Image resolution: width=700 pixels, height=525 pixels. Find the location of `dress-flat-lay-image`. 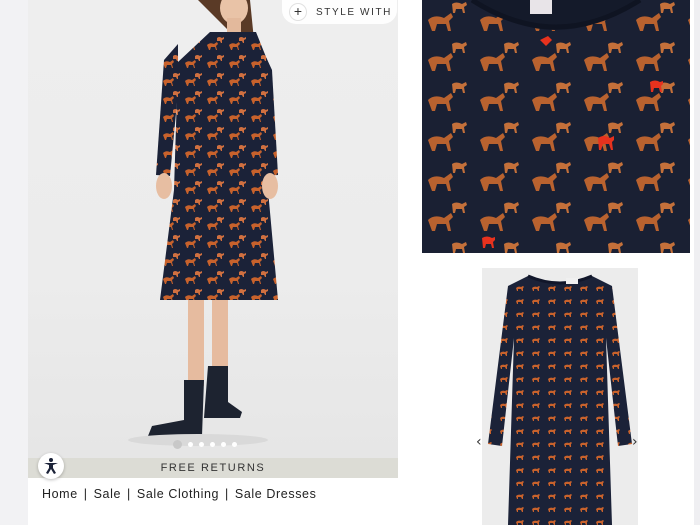

dress-flat-lay-image is located at coordinates (560, 399).